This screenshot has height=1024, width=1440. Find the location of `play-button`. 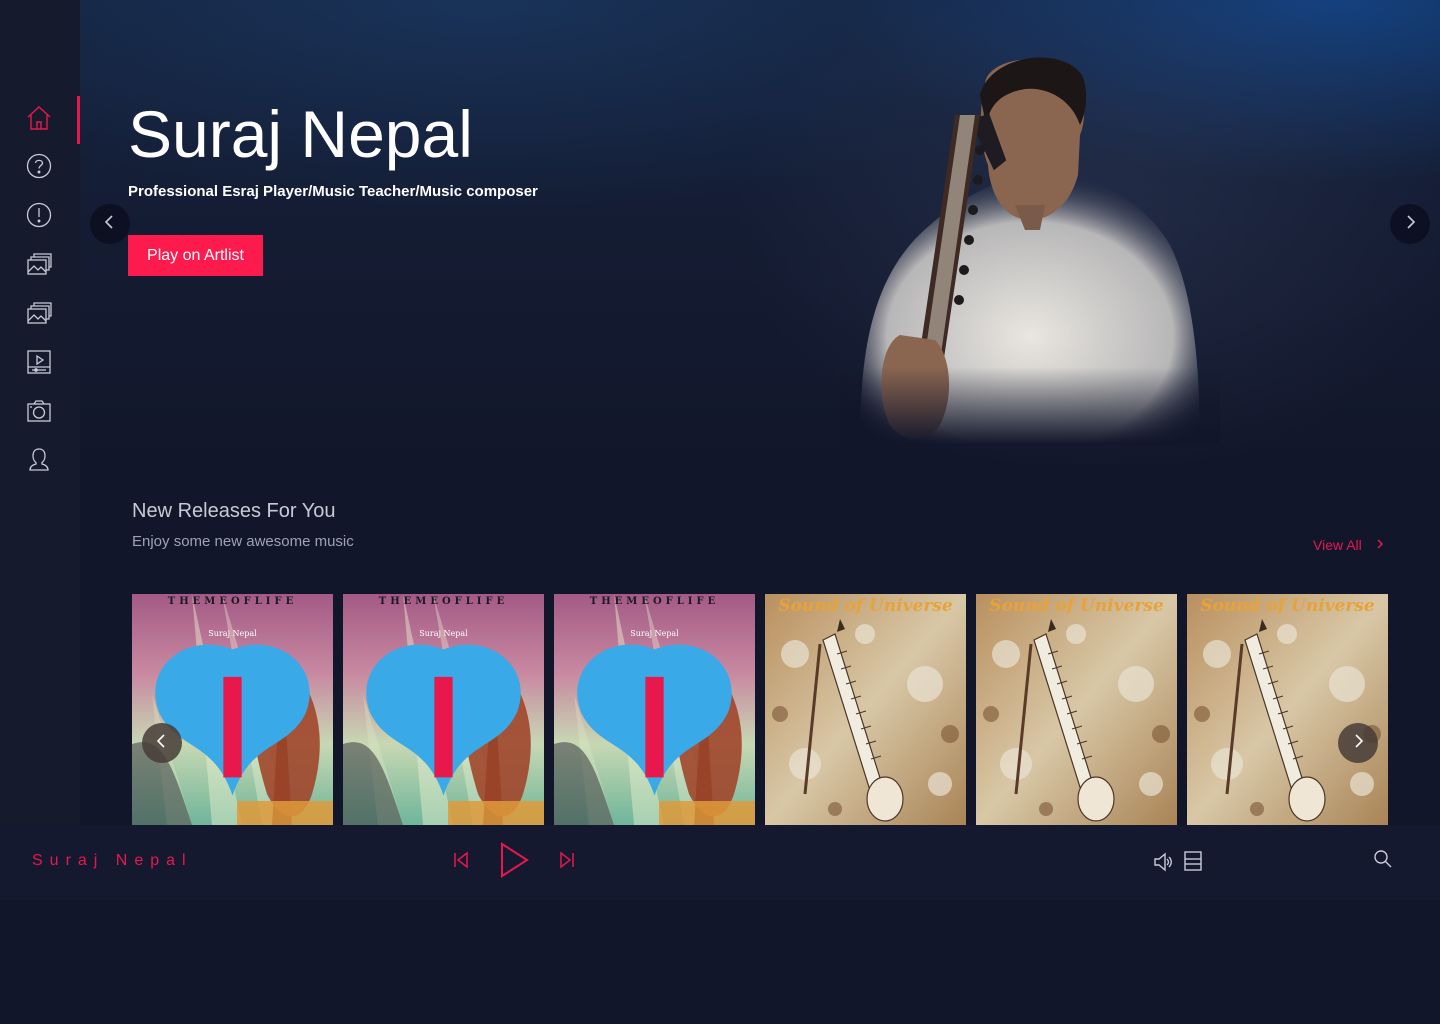

play-button is located at coordinates (514, 862).